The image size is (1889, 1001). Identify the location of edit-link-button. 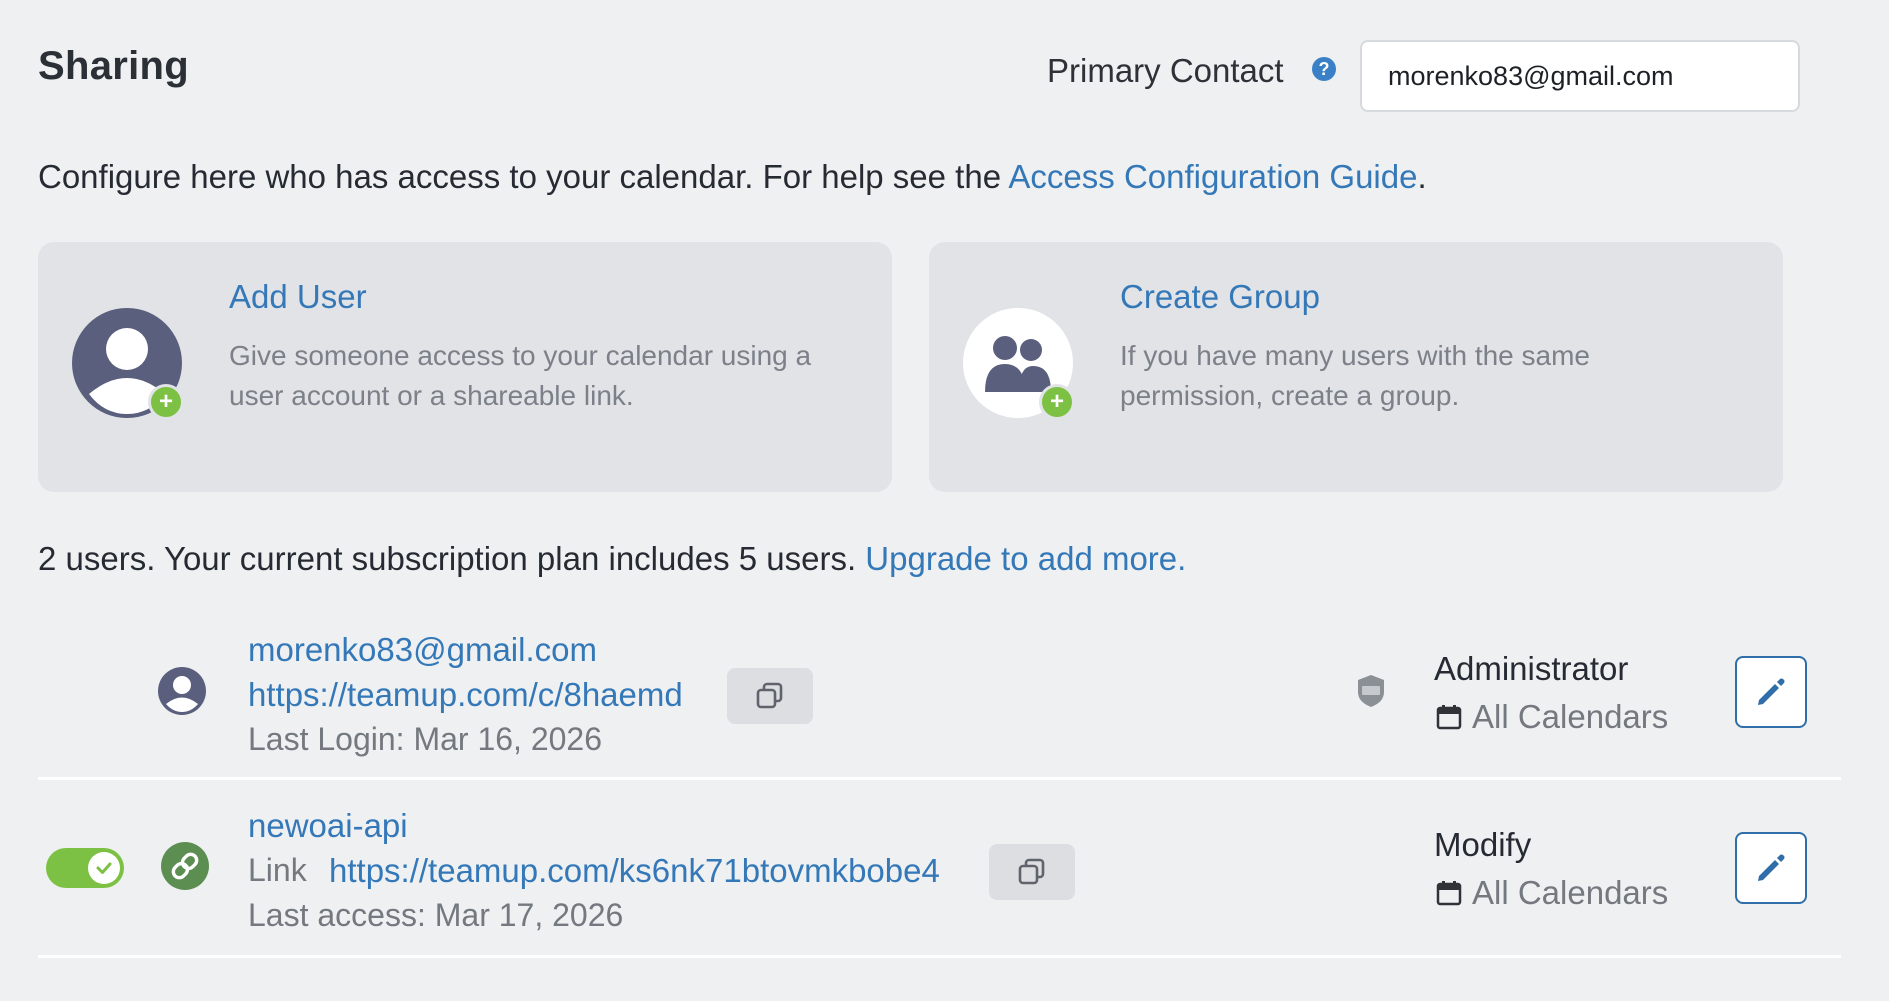
(1771, 868).